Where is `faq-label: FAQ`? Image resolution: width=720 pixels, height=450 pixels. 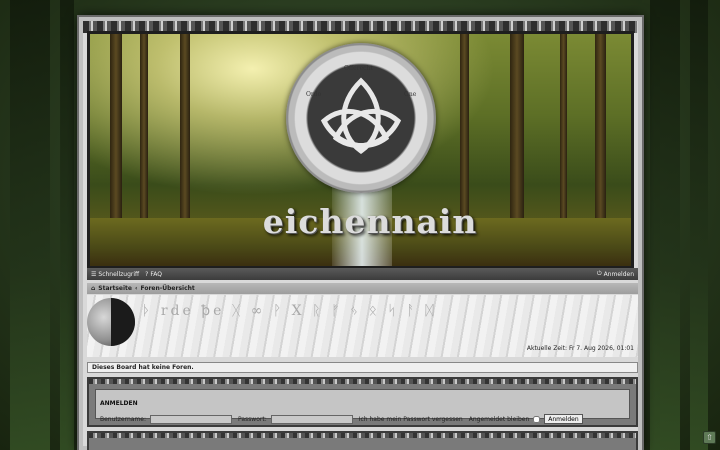
faq-label: FAQ is located at coordinates (156, 274).